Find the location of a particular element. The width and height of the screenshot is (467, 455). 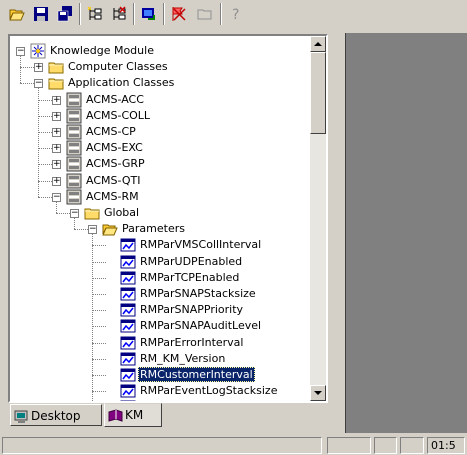

help-button: ? is located at coordinates (236, 14).